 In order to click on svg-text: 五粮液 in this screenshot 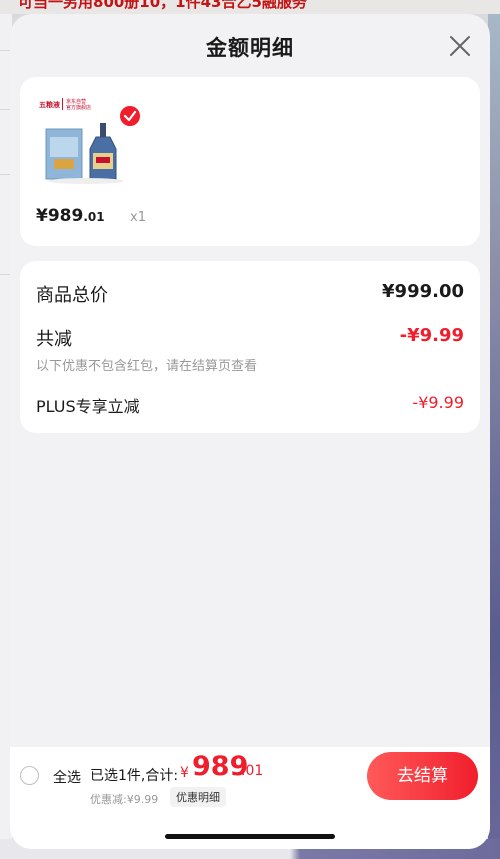, I will do `click(50, 104)`.